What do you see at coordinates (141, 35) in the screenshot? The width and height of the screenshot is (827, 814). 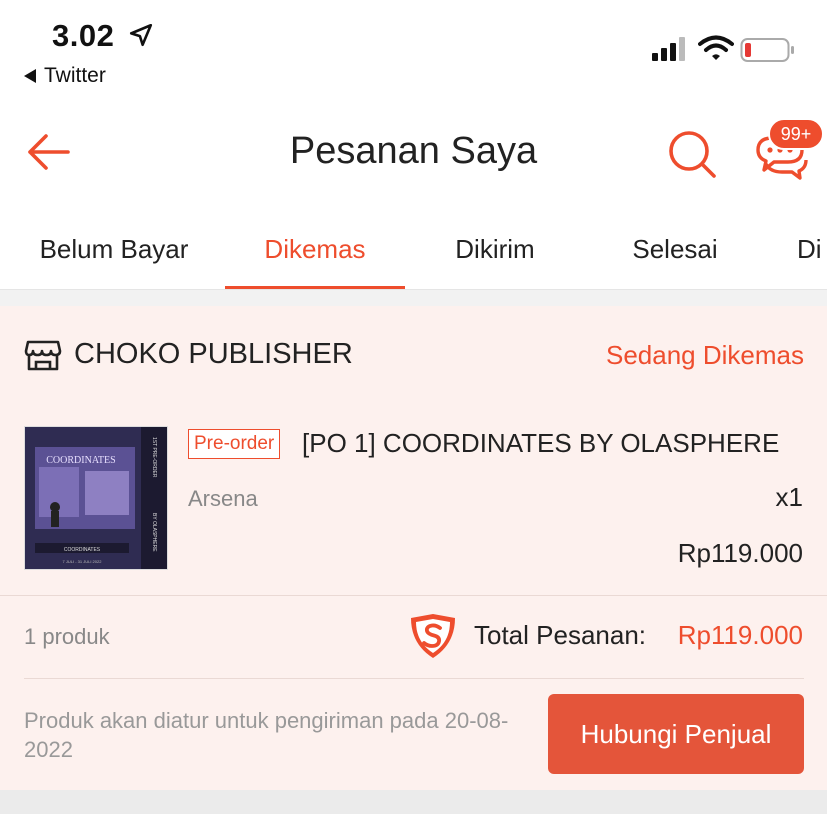 I see `location-arrow-icon` at bounding box center [141, 35].